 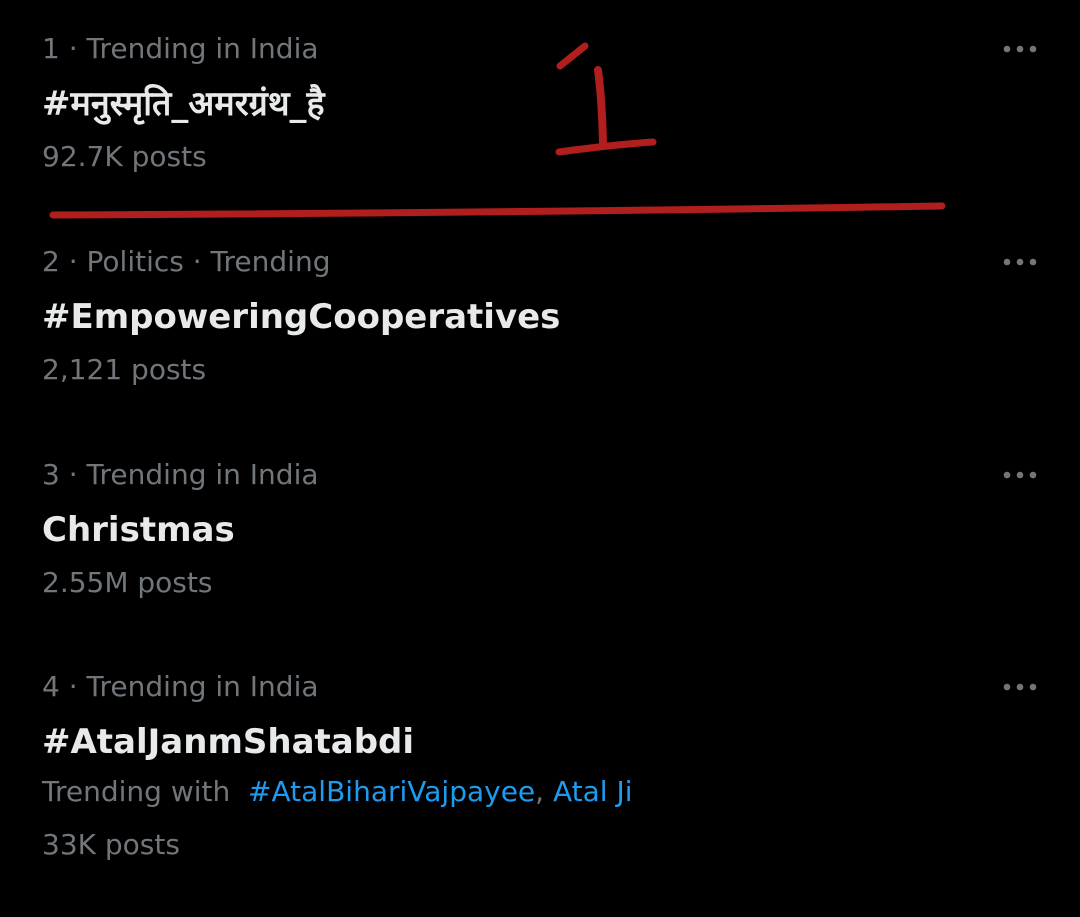 What do you see at coordinates (51, 261) in the screenshot?
I see `trend-rank: 2` at bounding box center [51, 261].